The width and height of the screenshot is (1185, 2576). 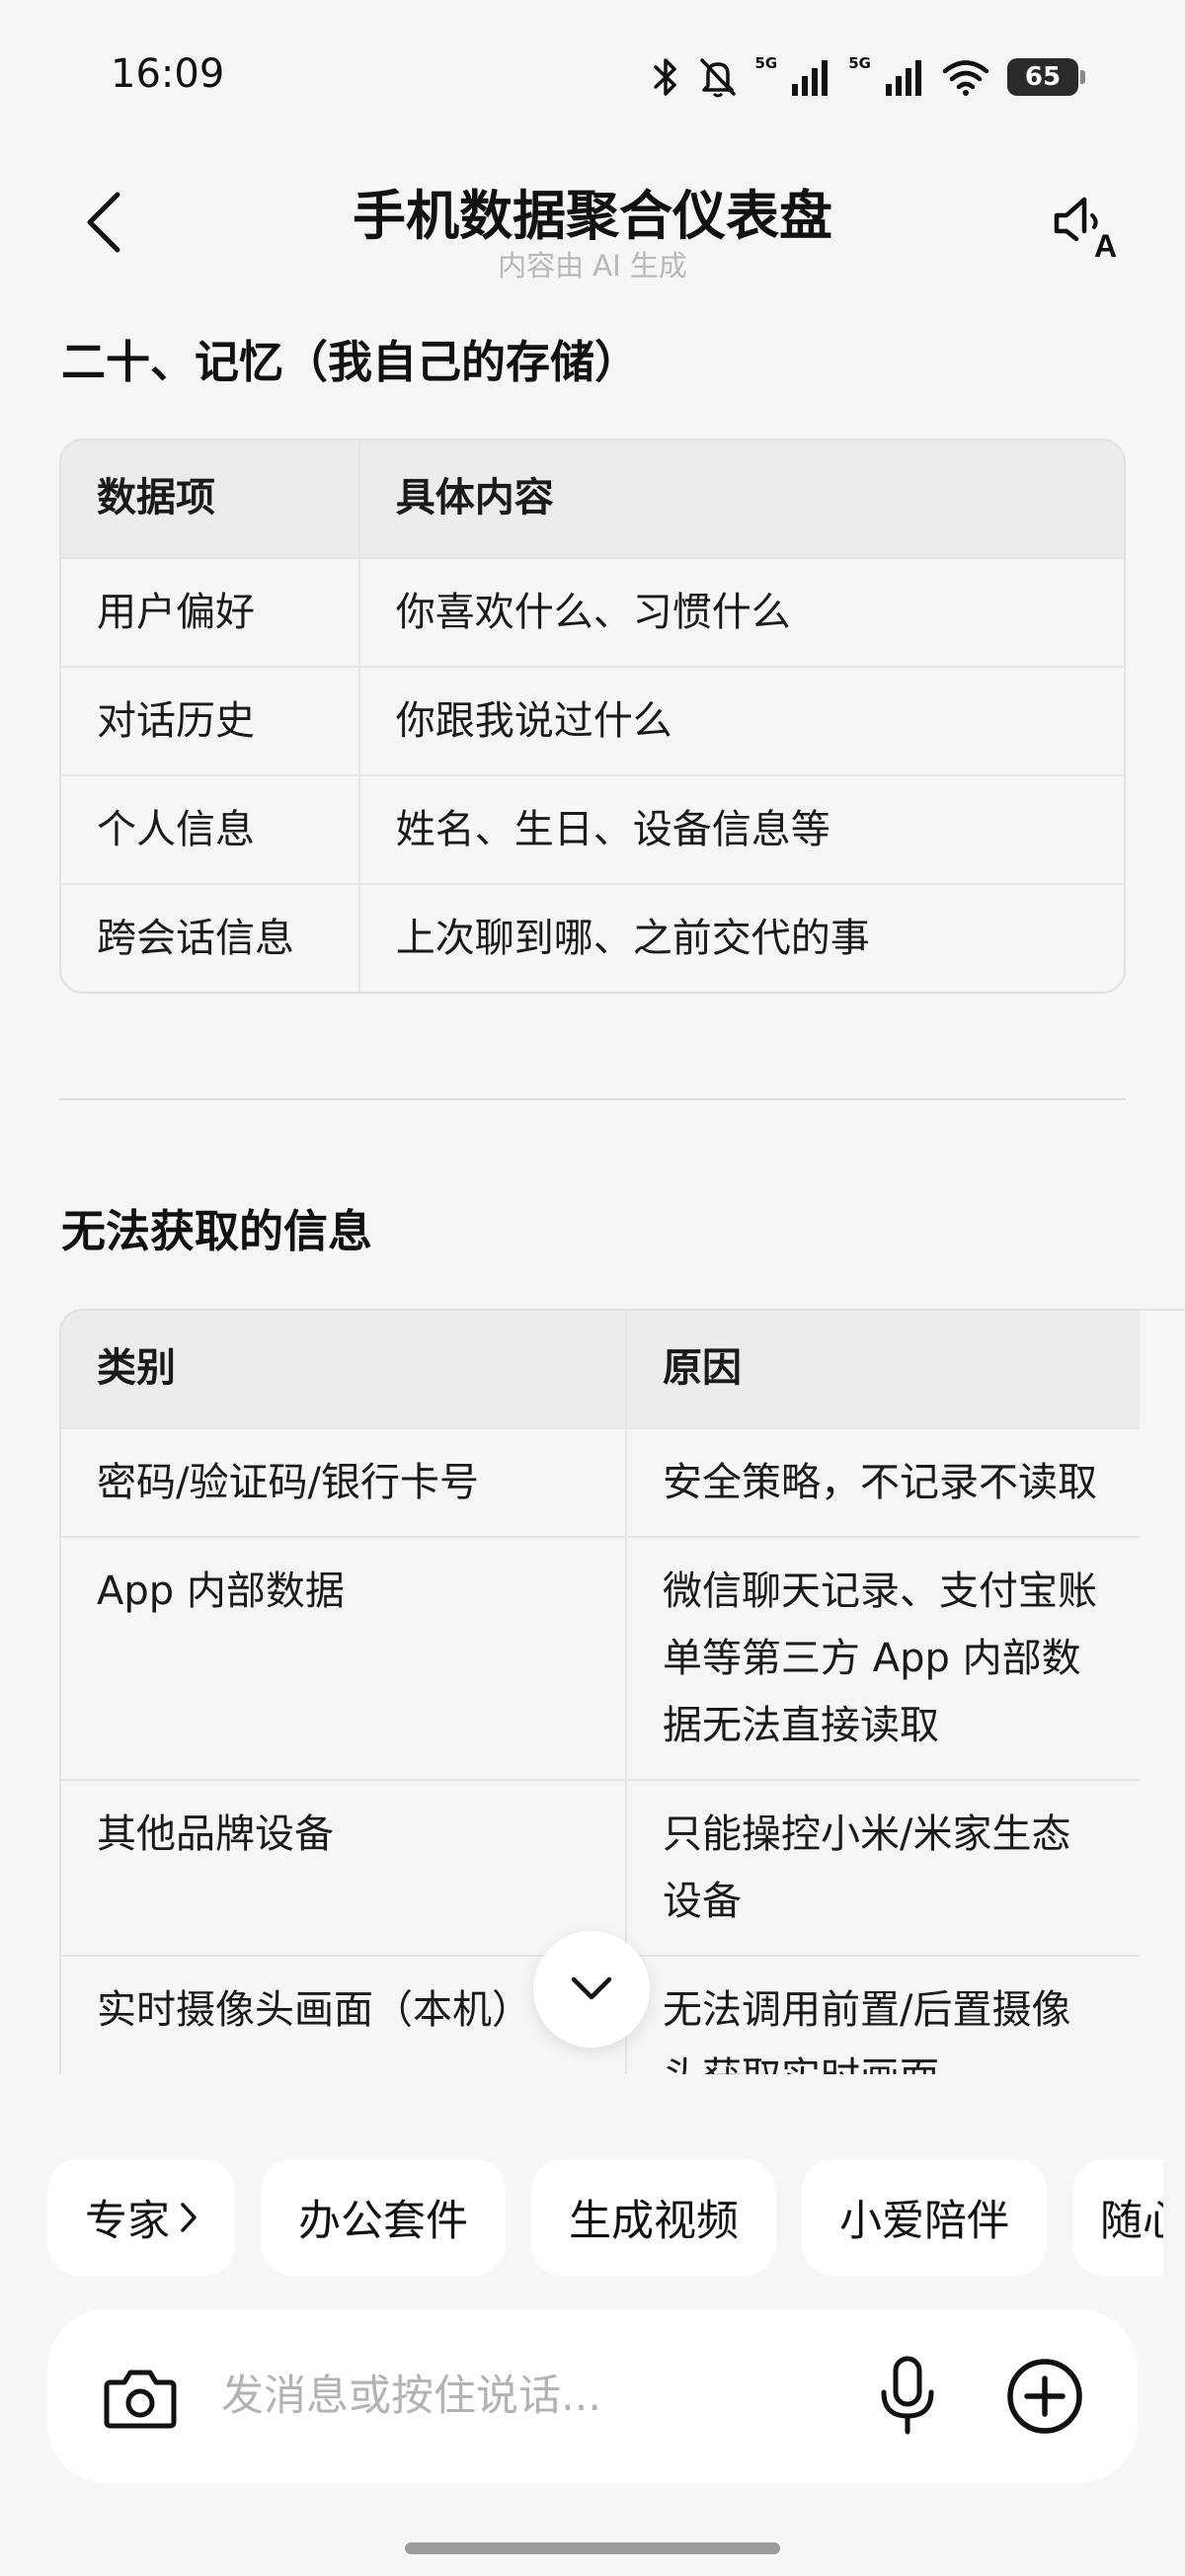 What do you see at coordinates (592, 1099) in the screenshot?
I see `section-divider` at bounding box center [592, 1099].